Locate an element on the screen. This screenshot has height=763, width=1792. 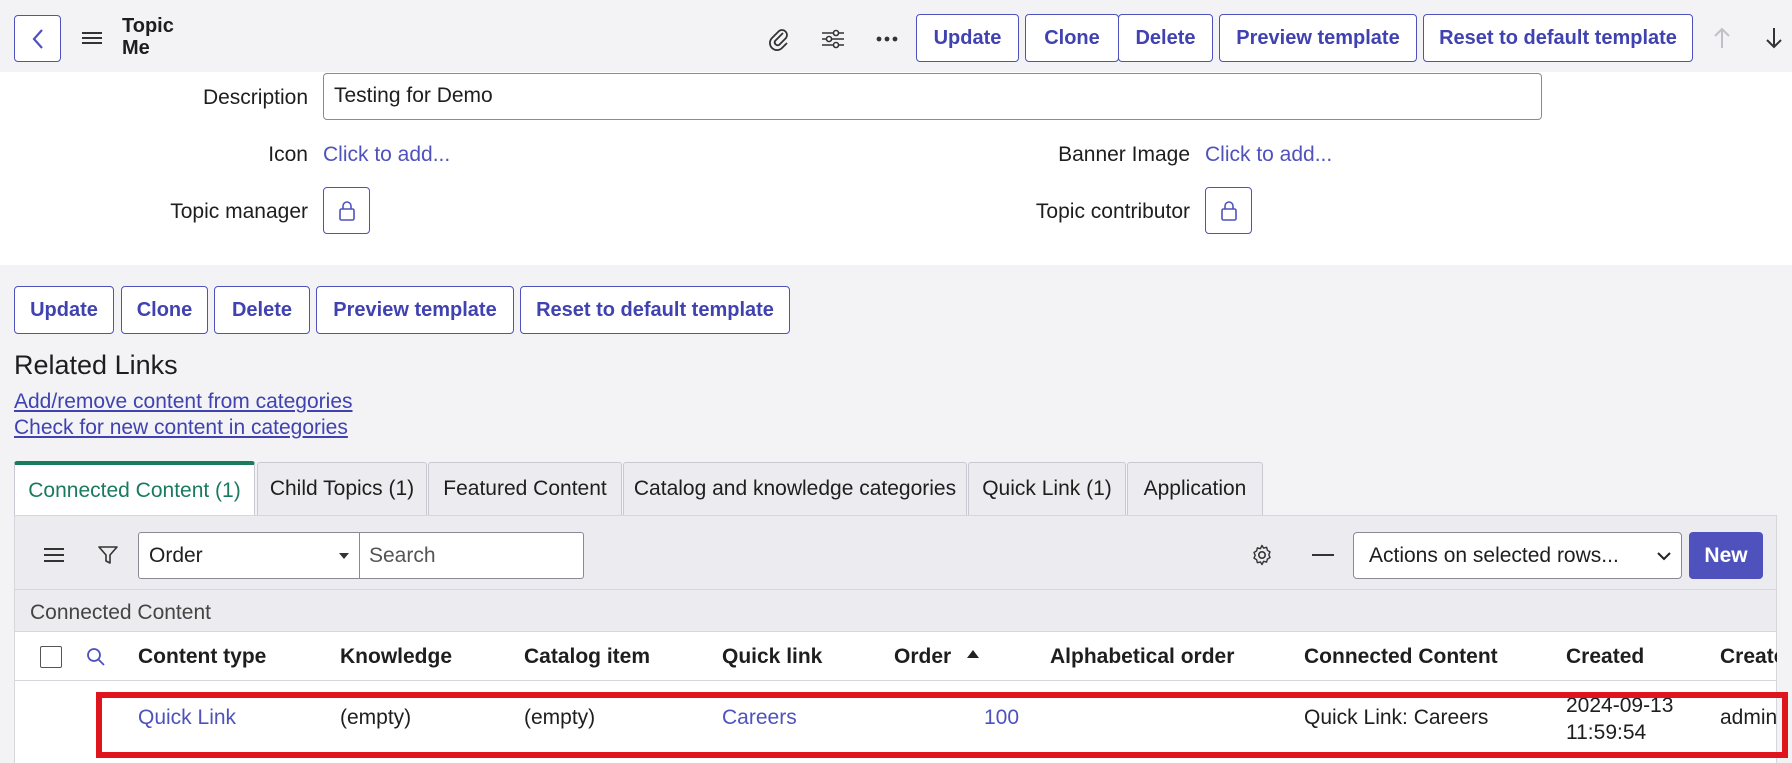
menu-icon is located at coordinates (92, 38).